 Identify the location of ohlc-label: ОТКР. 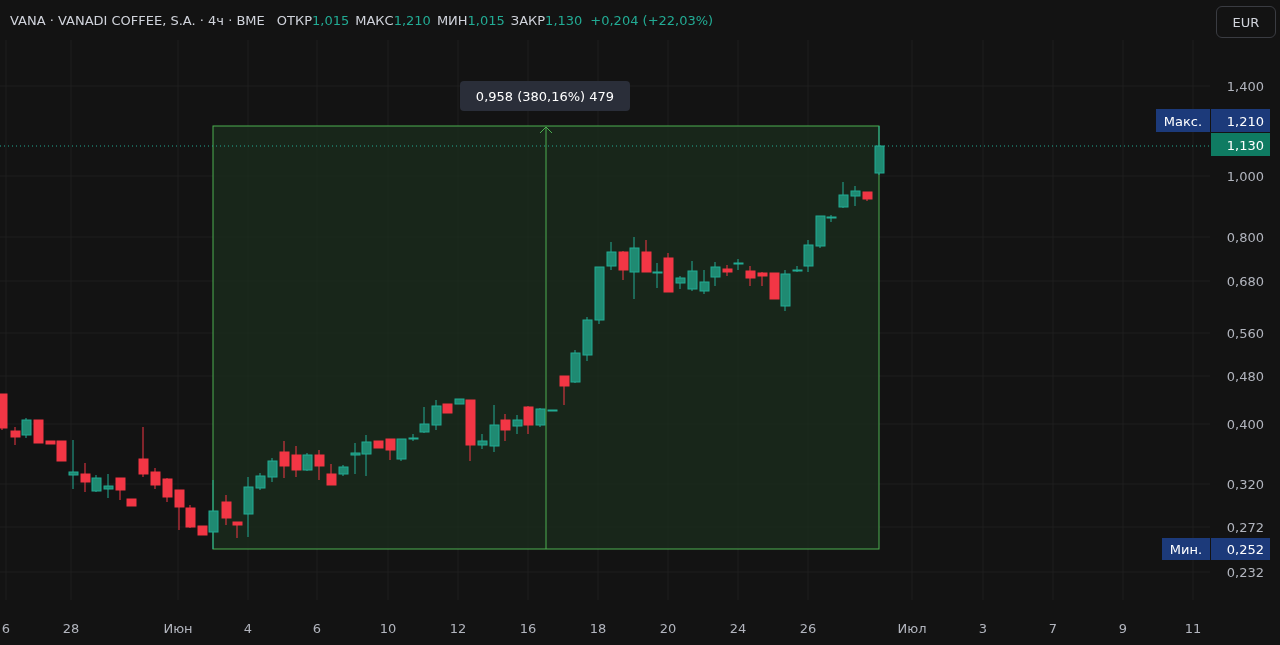
(294, 20).